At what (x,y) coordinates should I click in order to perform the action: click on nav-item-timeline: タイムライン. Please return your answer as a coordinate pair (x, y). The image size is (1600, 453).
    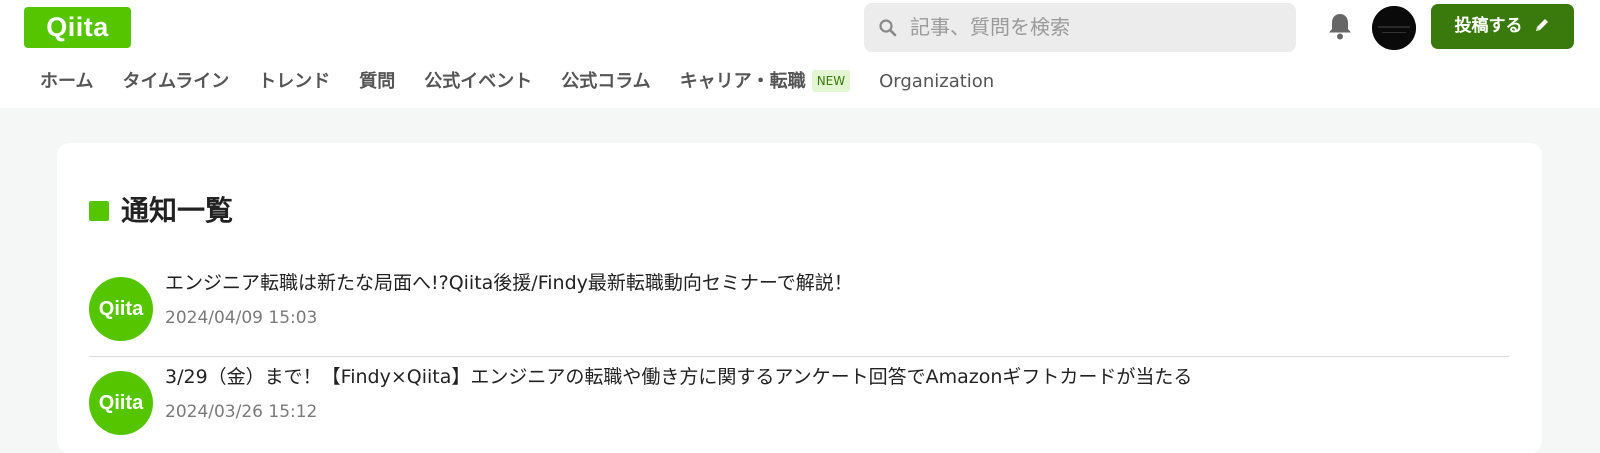
    Looking at the image, I should click on (175, 82).